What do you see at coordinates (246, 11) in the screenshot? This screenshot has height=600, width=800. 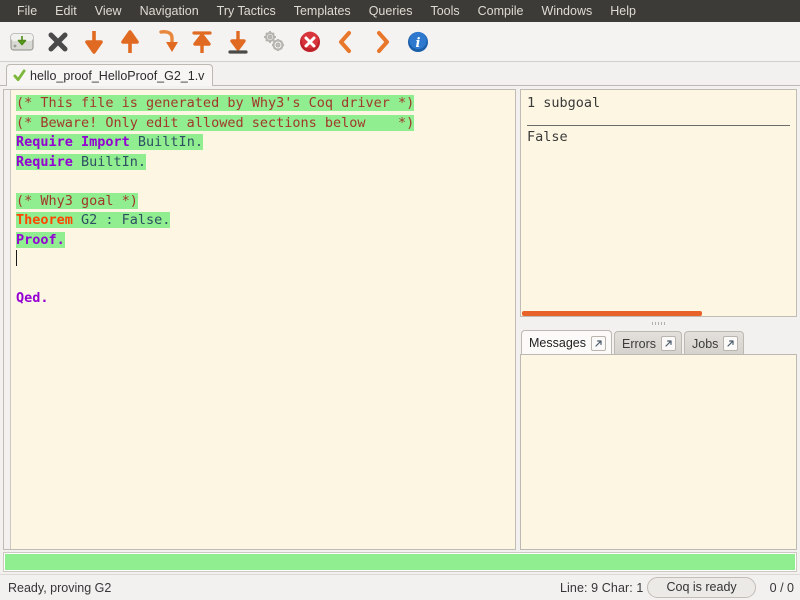 I see `menu-item-try-tactics: Try Tactics` at bounding box center [246, 11].